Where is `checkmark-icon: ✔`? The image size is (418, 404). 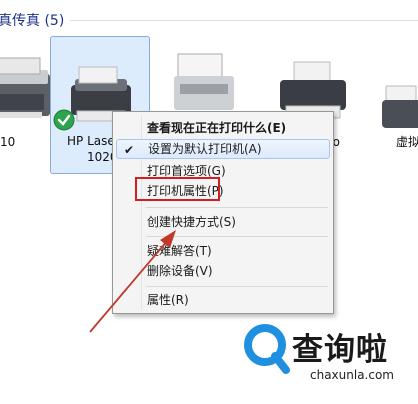 checkmark-icon: ✔ is located at coordinates (129, 150).